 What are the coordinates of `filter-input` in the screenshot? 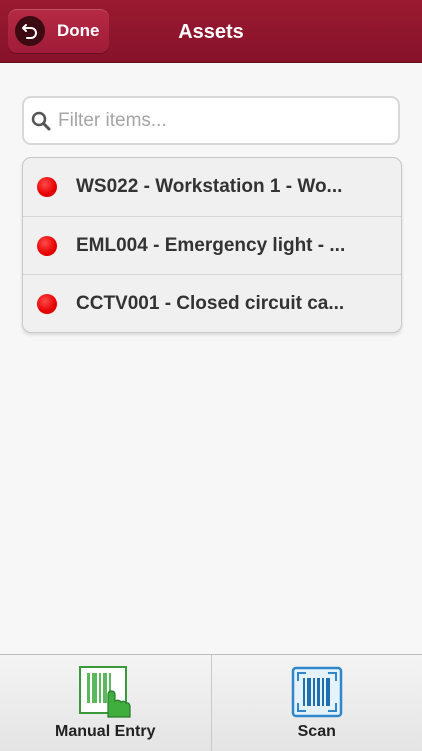 It's located at (208, 121).